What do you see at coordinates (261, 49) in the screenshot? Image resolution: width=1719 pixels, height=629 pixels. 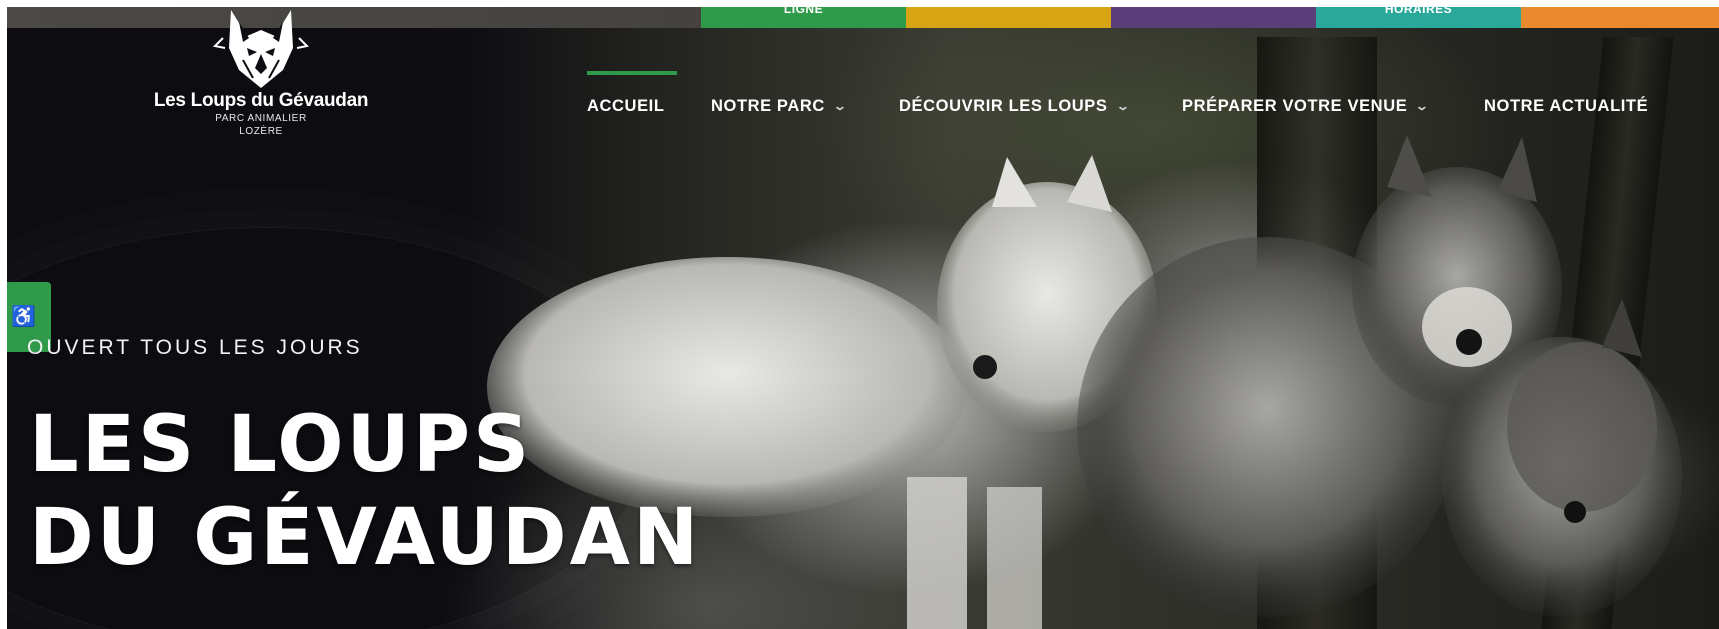 I see `wolf-head-icon` at bounding box center [261, 49].